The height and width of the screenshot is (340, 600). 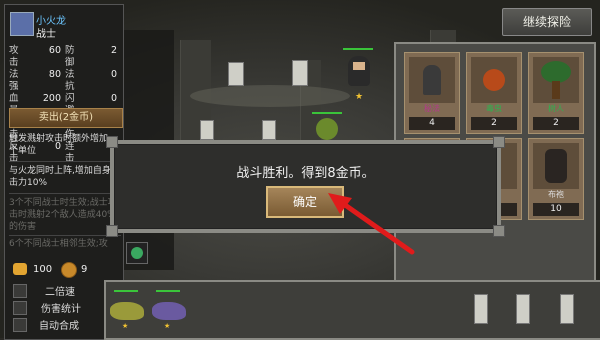 What do you see at coordinates (70, 80) in the screenshot?
I see `stat-label: 法抗` at bounding box center [70, 80].